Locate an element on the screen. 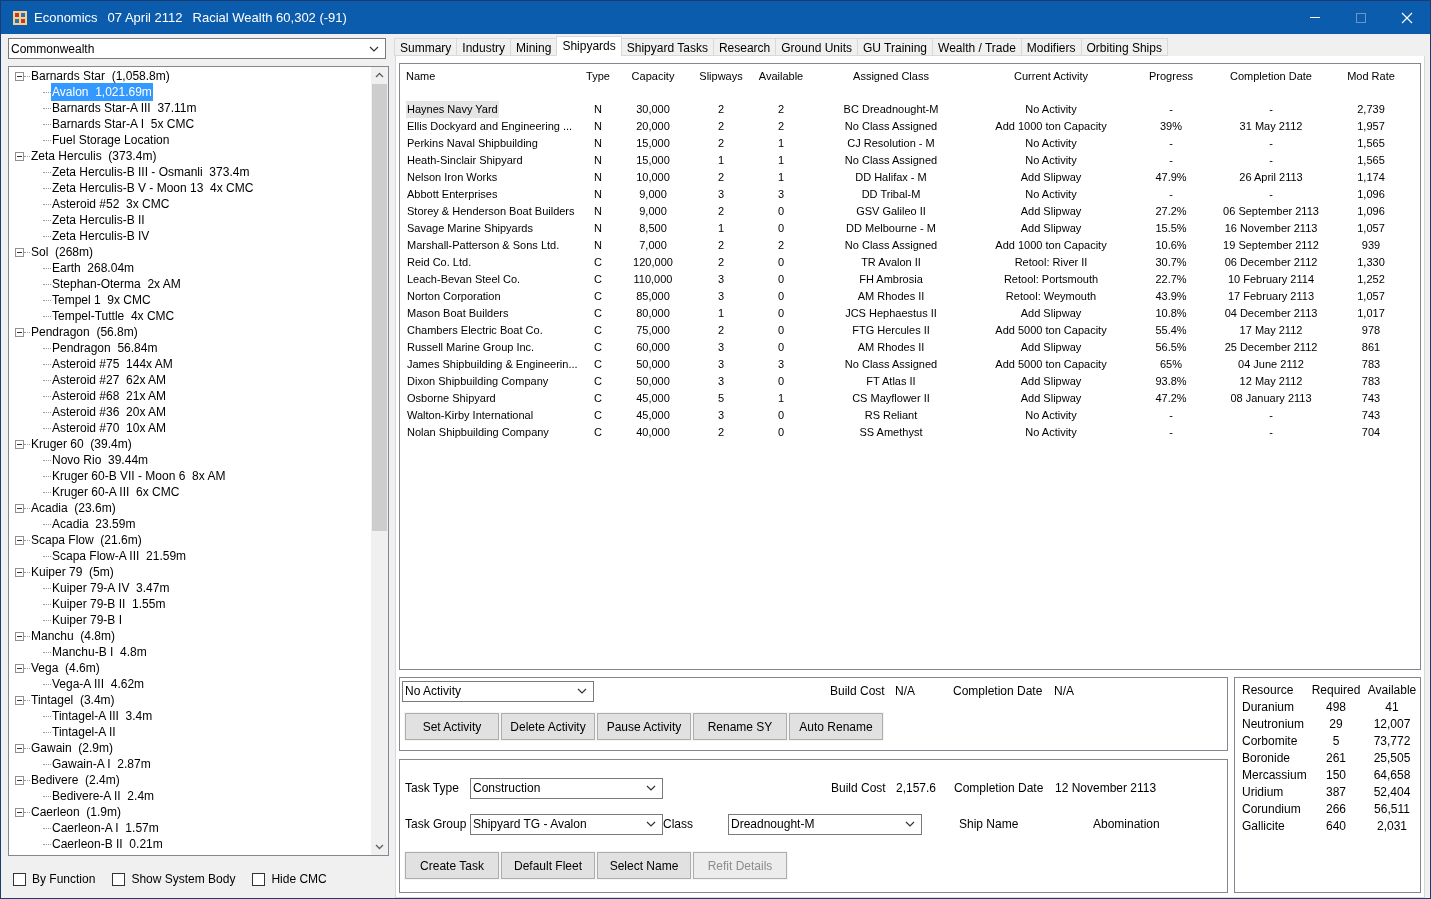  column-header: Available is located at coordinates (781, 76).